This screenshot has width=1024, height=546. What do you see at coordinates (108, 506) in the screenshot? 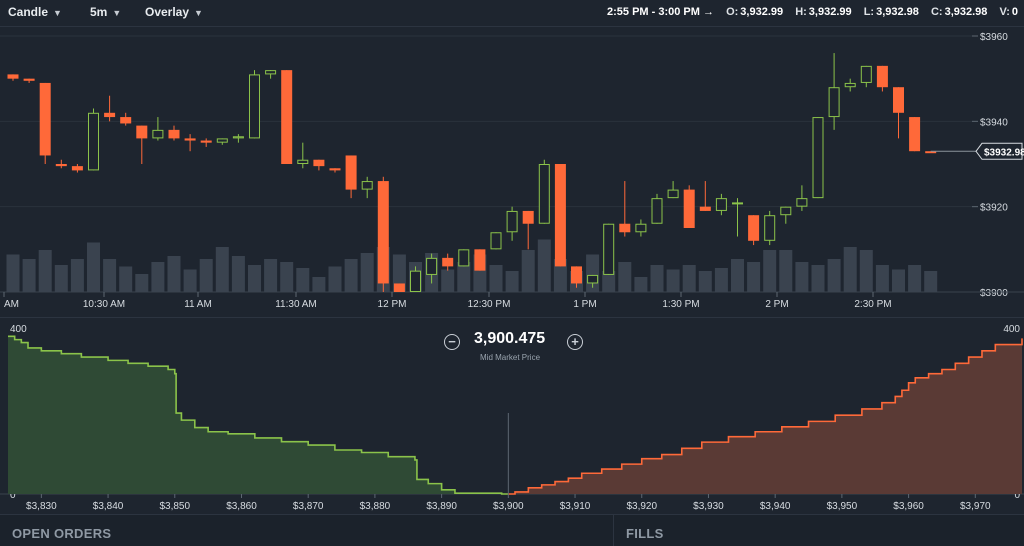
I see `depth-x-label: $3,840` at bounding box center [108, 506].